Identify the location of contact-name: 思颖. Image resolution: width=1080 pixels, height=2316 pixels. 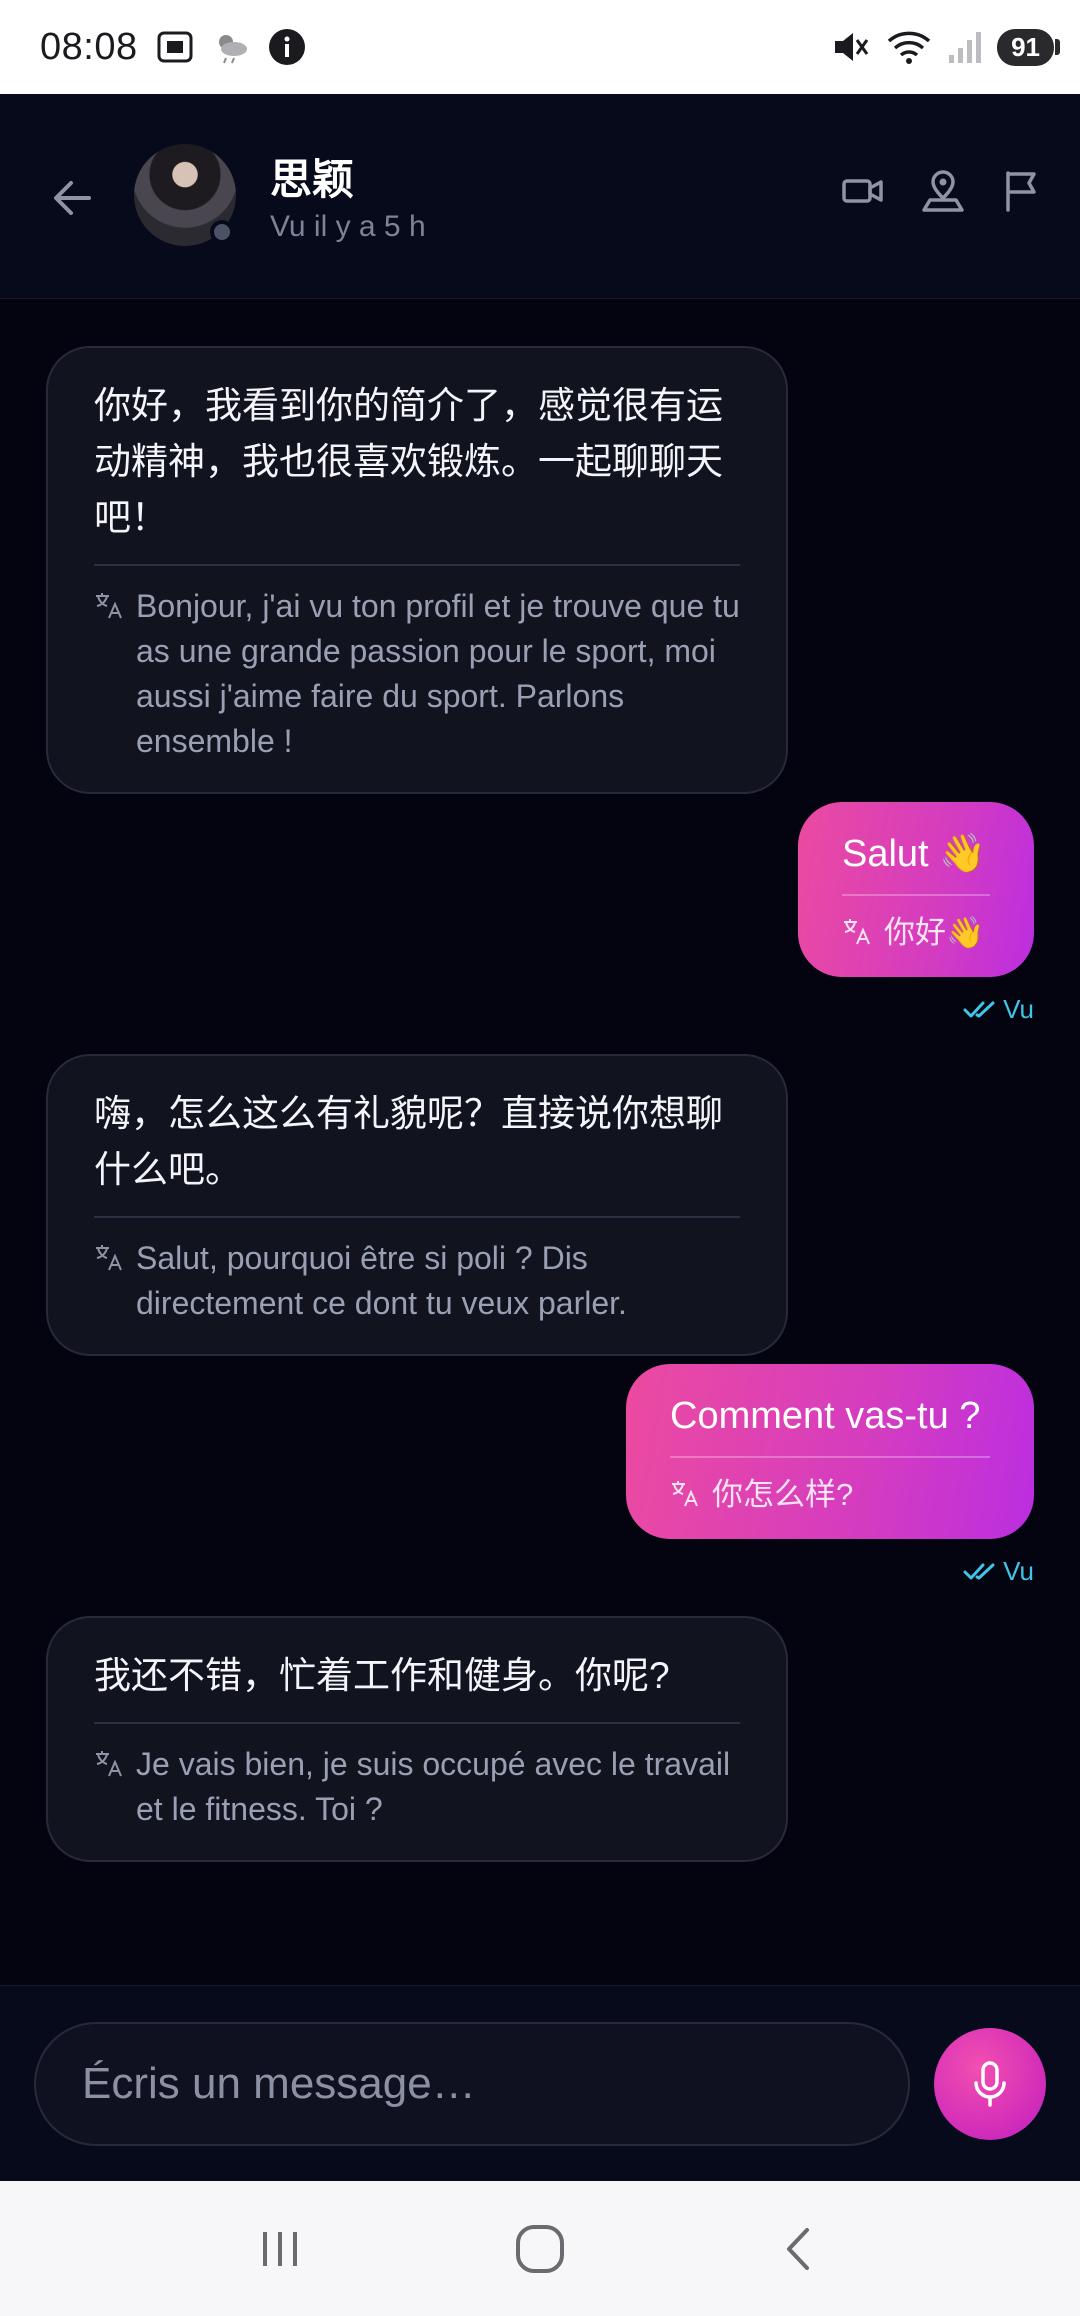
(312, 176).